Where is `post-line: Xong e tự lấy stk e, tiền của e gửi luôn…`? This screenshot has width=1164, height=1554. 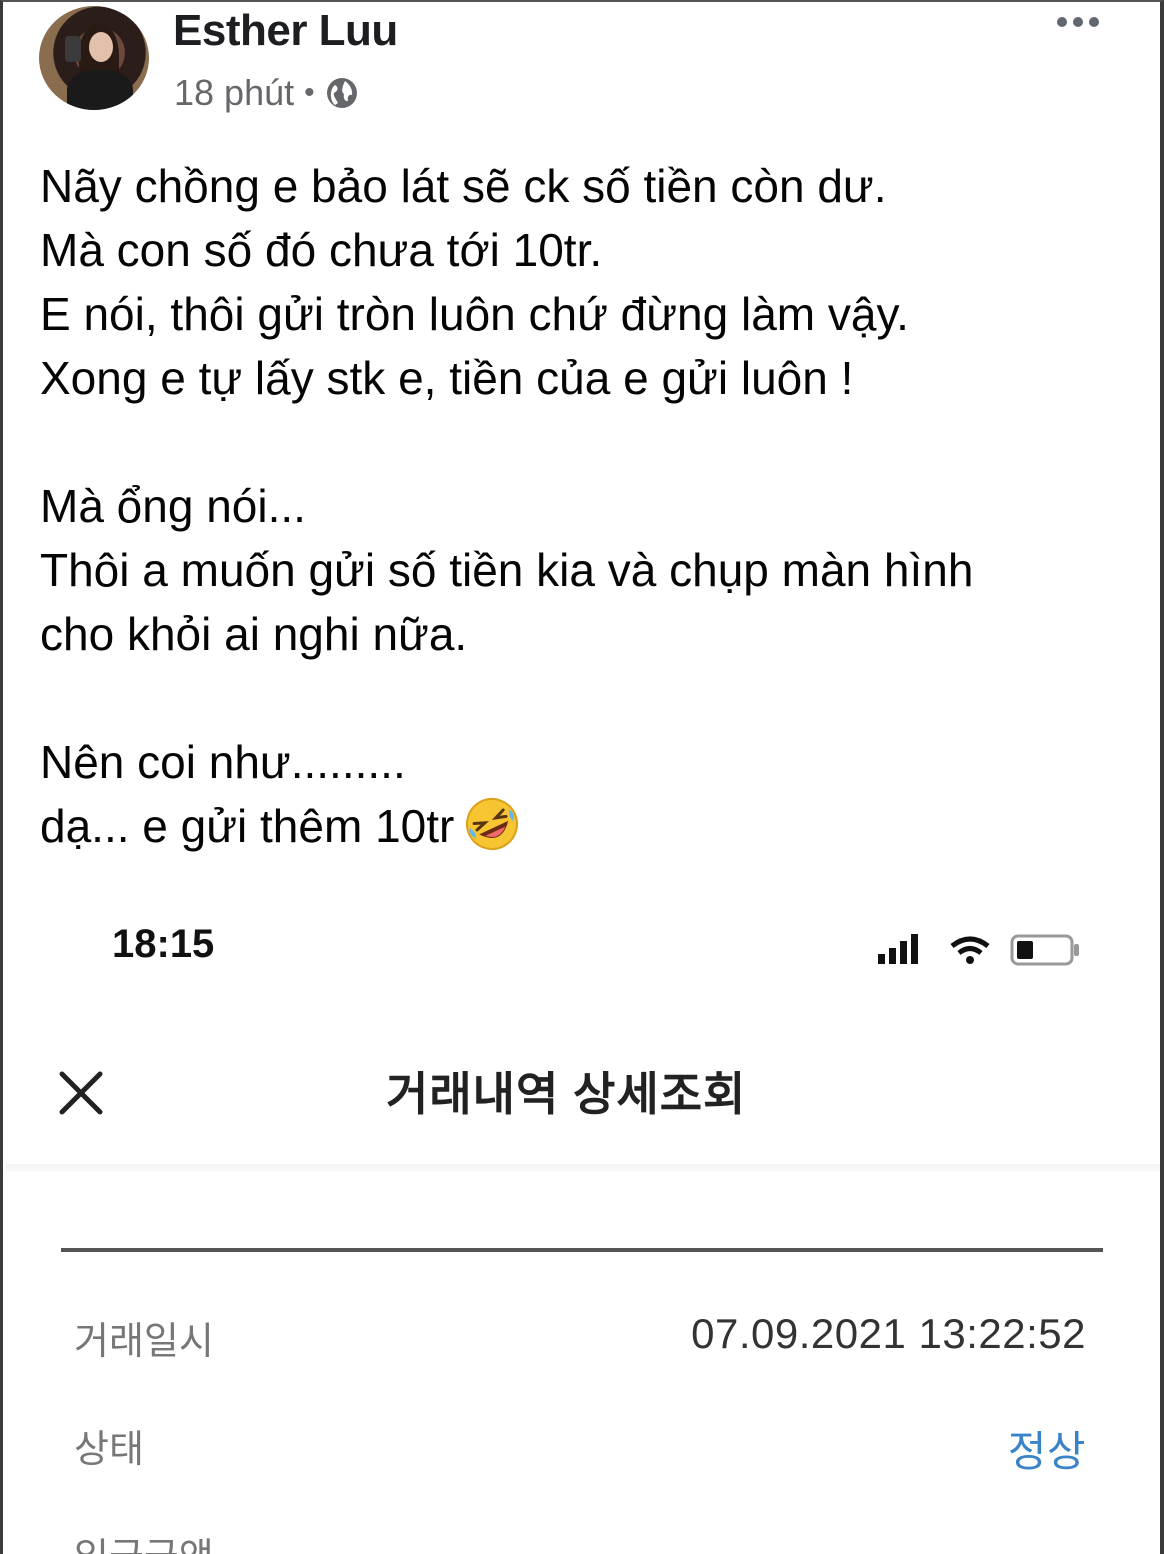 post-line: Xong e tự lấy stk e, tiền của e gửi luôn… is located at coordinates (447, 378).